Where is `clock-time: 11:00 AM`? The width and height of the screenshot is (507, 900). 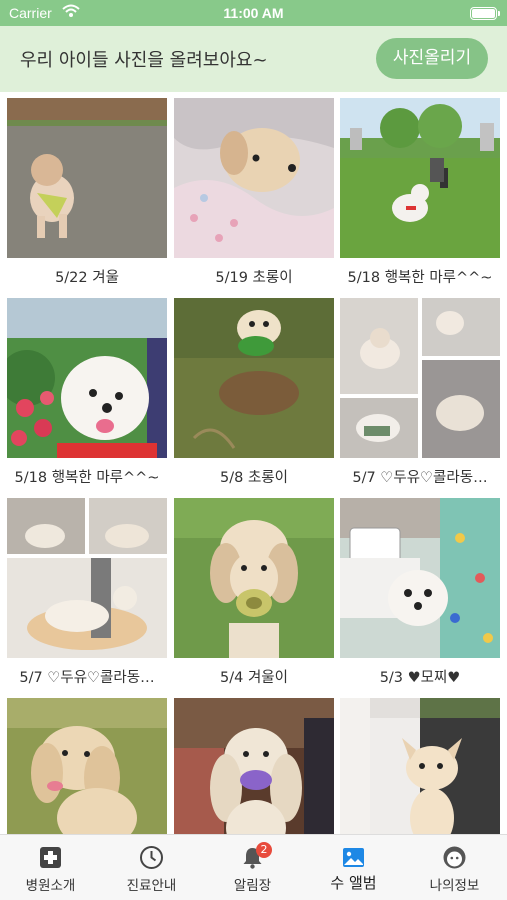
clock-time: 11:00 AM is located at coordinates (253, 13).